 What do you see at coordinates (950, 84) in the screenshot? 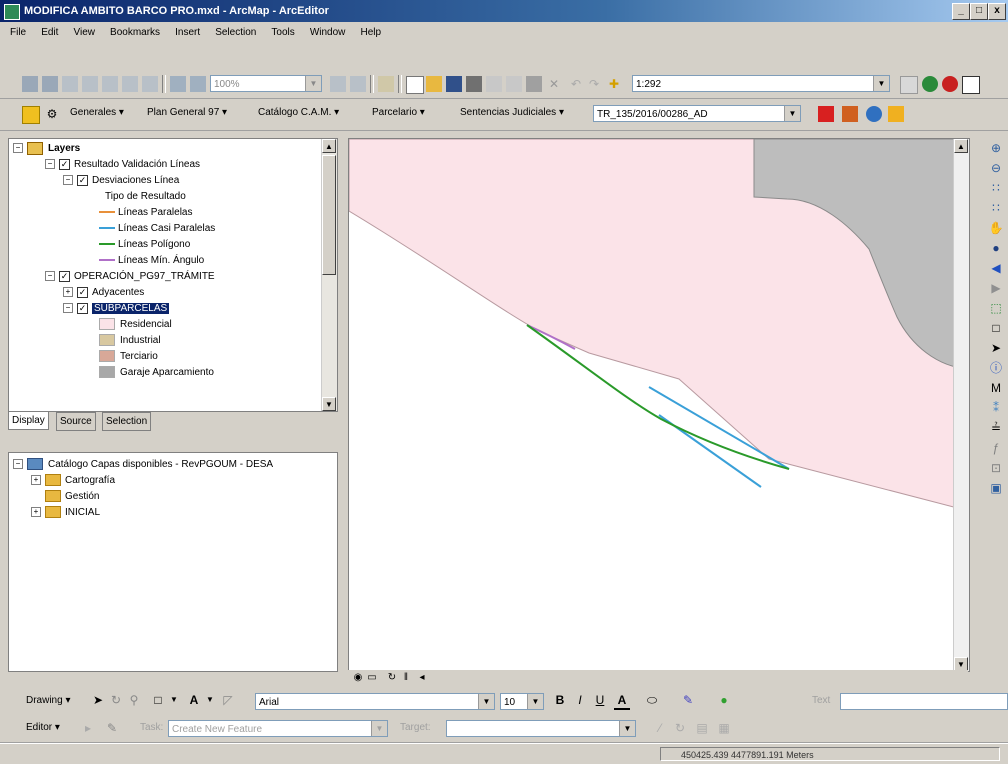
I see `arccatalog-icon` at bounding box center [950, 84].